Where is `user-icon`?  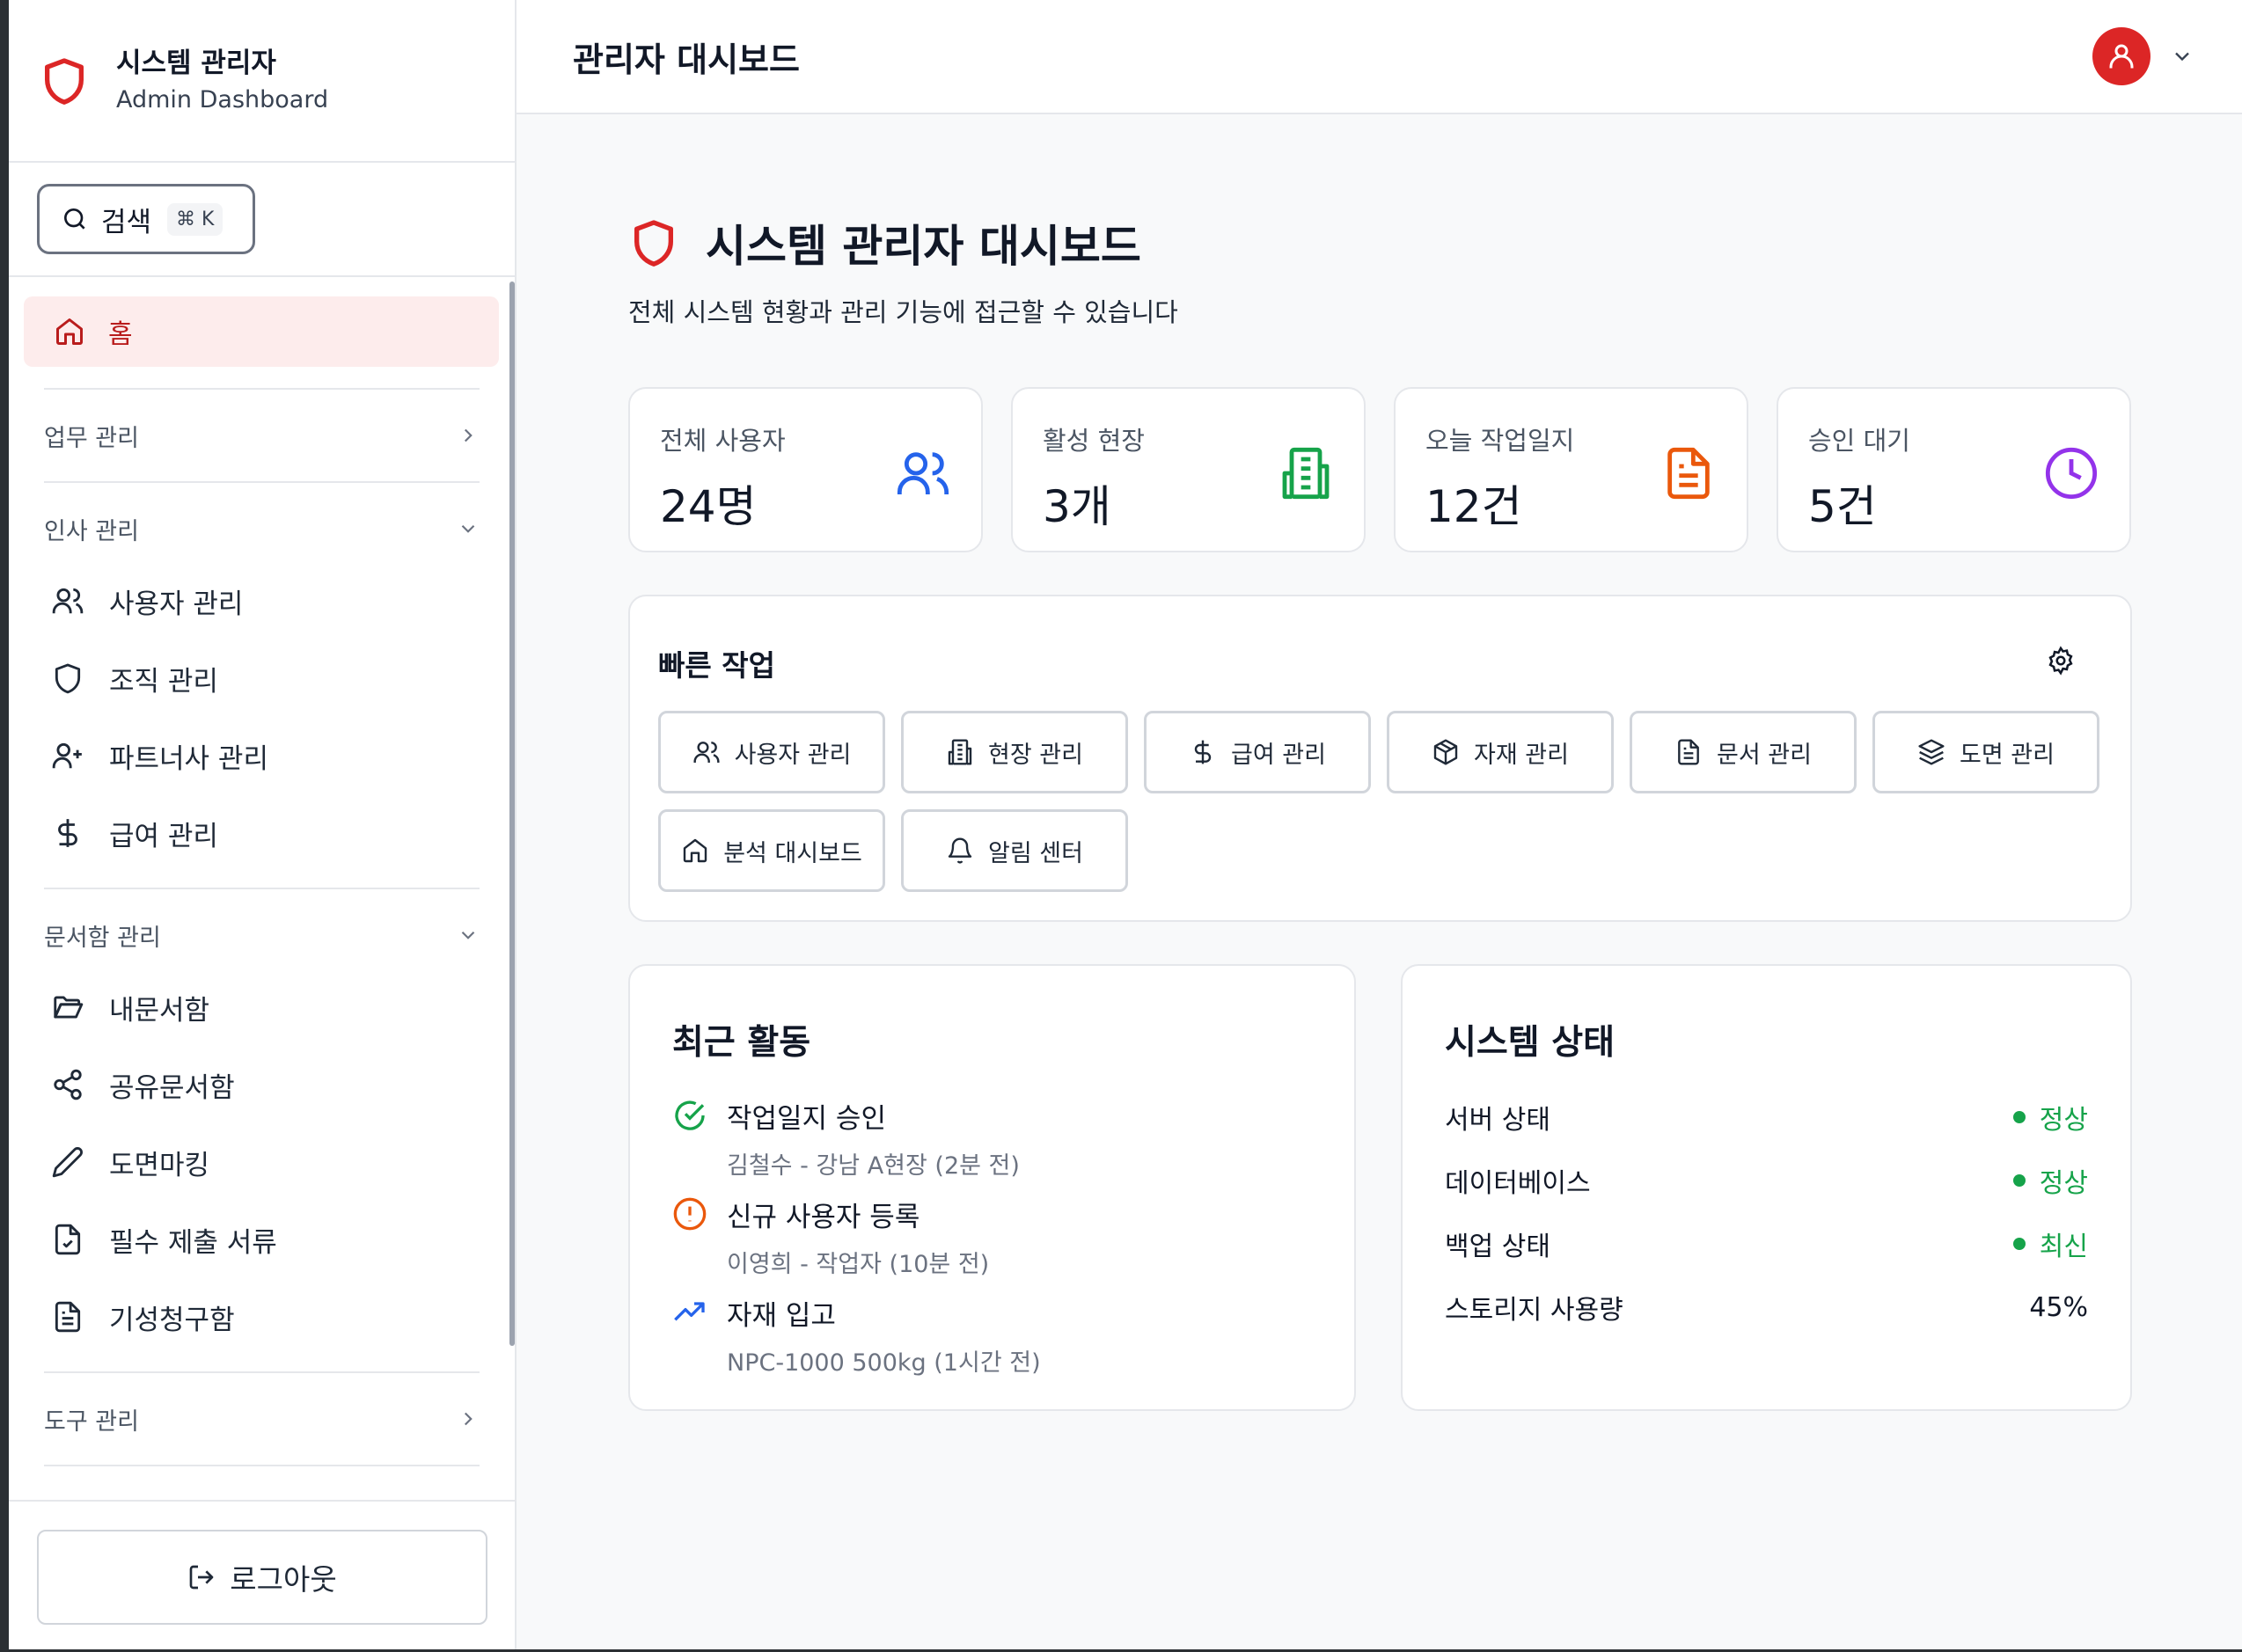
user-icon is located at coordinates (2122, 56).